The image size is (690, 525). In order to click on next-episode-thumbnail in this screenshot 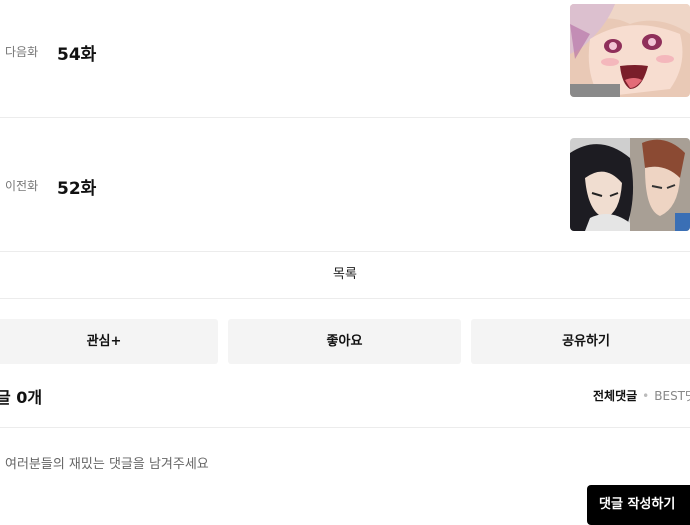, I will do `click(630, 50)`.